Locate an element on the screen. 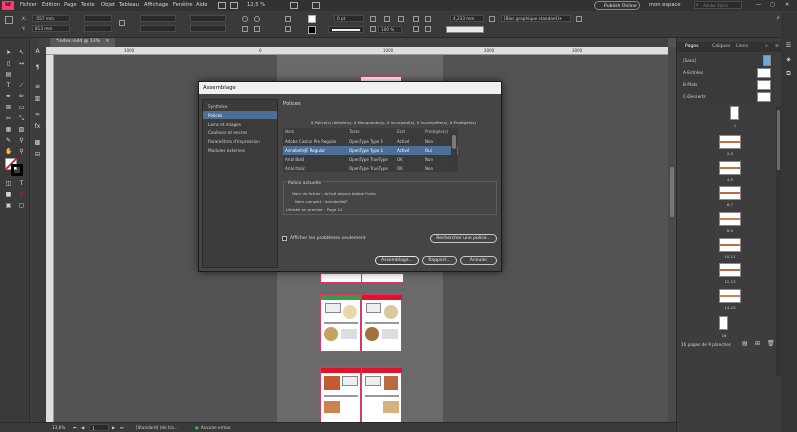 The image size is (797, 432). prev-page-icon: ◀ is located at coordinates (82, 427).